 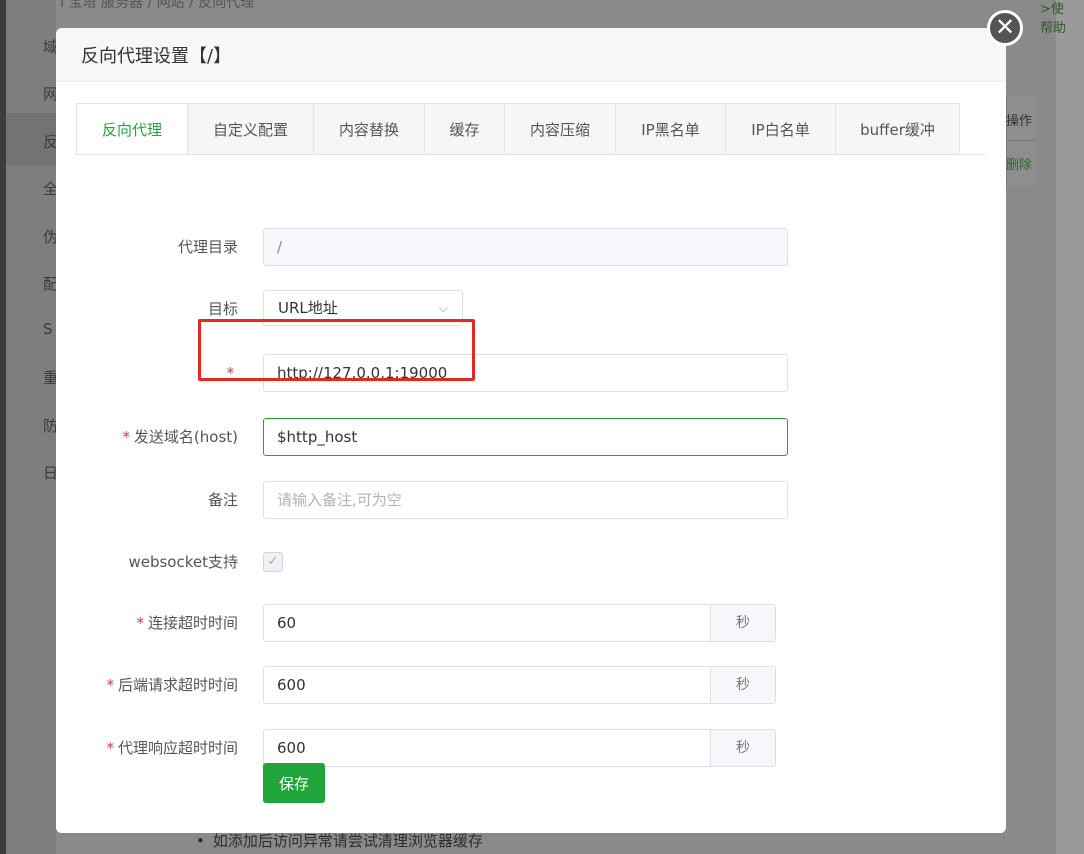 I want to click on host-label: * 发送域名(host), so click(x=147, y=437).